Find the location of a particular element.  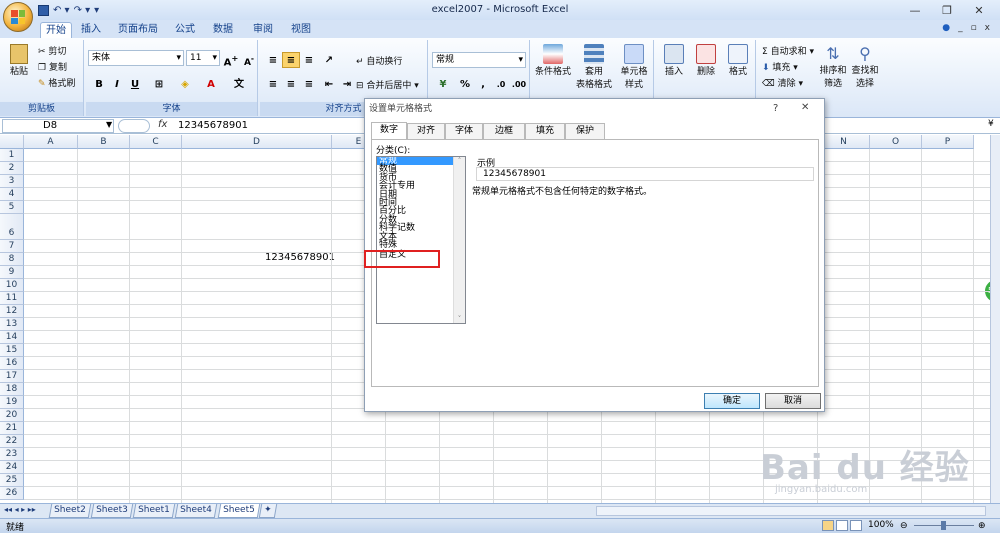

dialog-close-button: ✕ is located at coordinates (805, 107).